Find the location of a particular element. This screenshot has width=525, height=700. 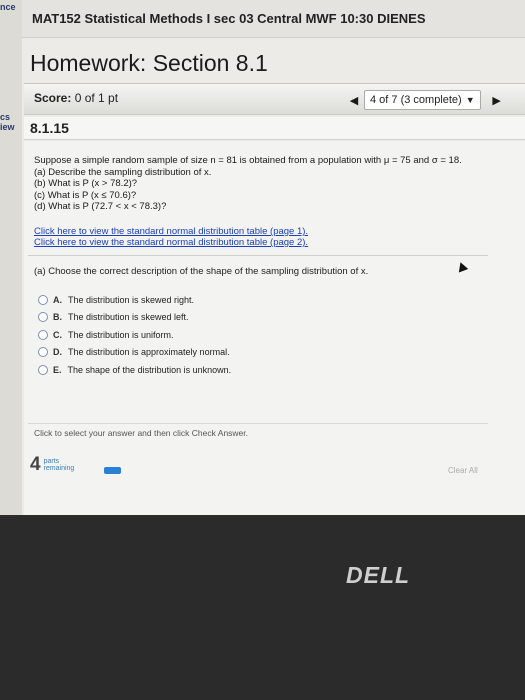

sidebar-fragment-mid1: cs is located at coordinates (5, 117).